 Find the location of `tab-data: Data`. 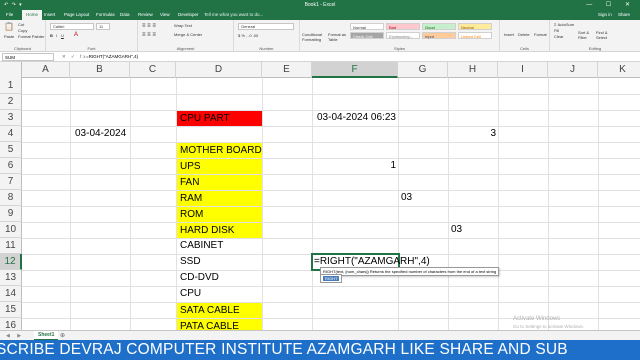

tab-data: Data is located at coordinates (125, 14).